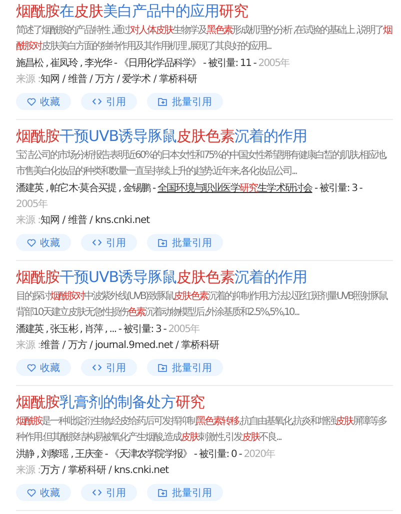  What do you see at coordinates (204, 402) in the screenshot?
I see `article-title: 烟酰胺乳膏剂的制备处方研究` at bounding box center [204, 402].